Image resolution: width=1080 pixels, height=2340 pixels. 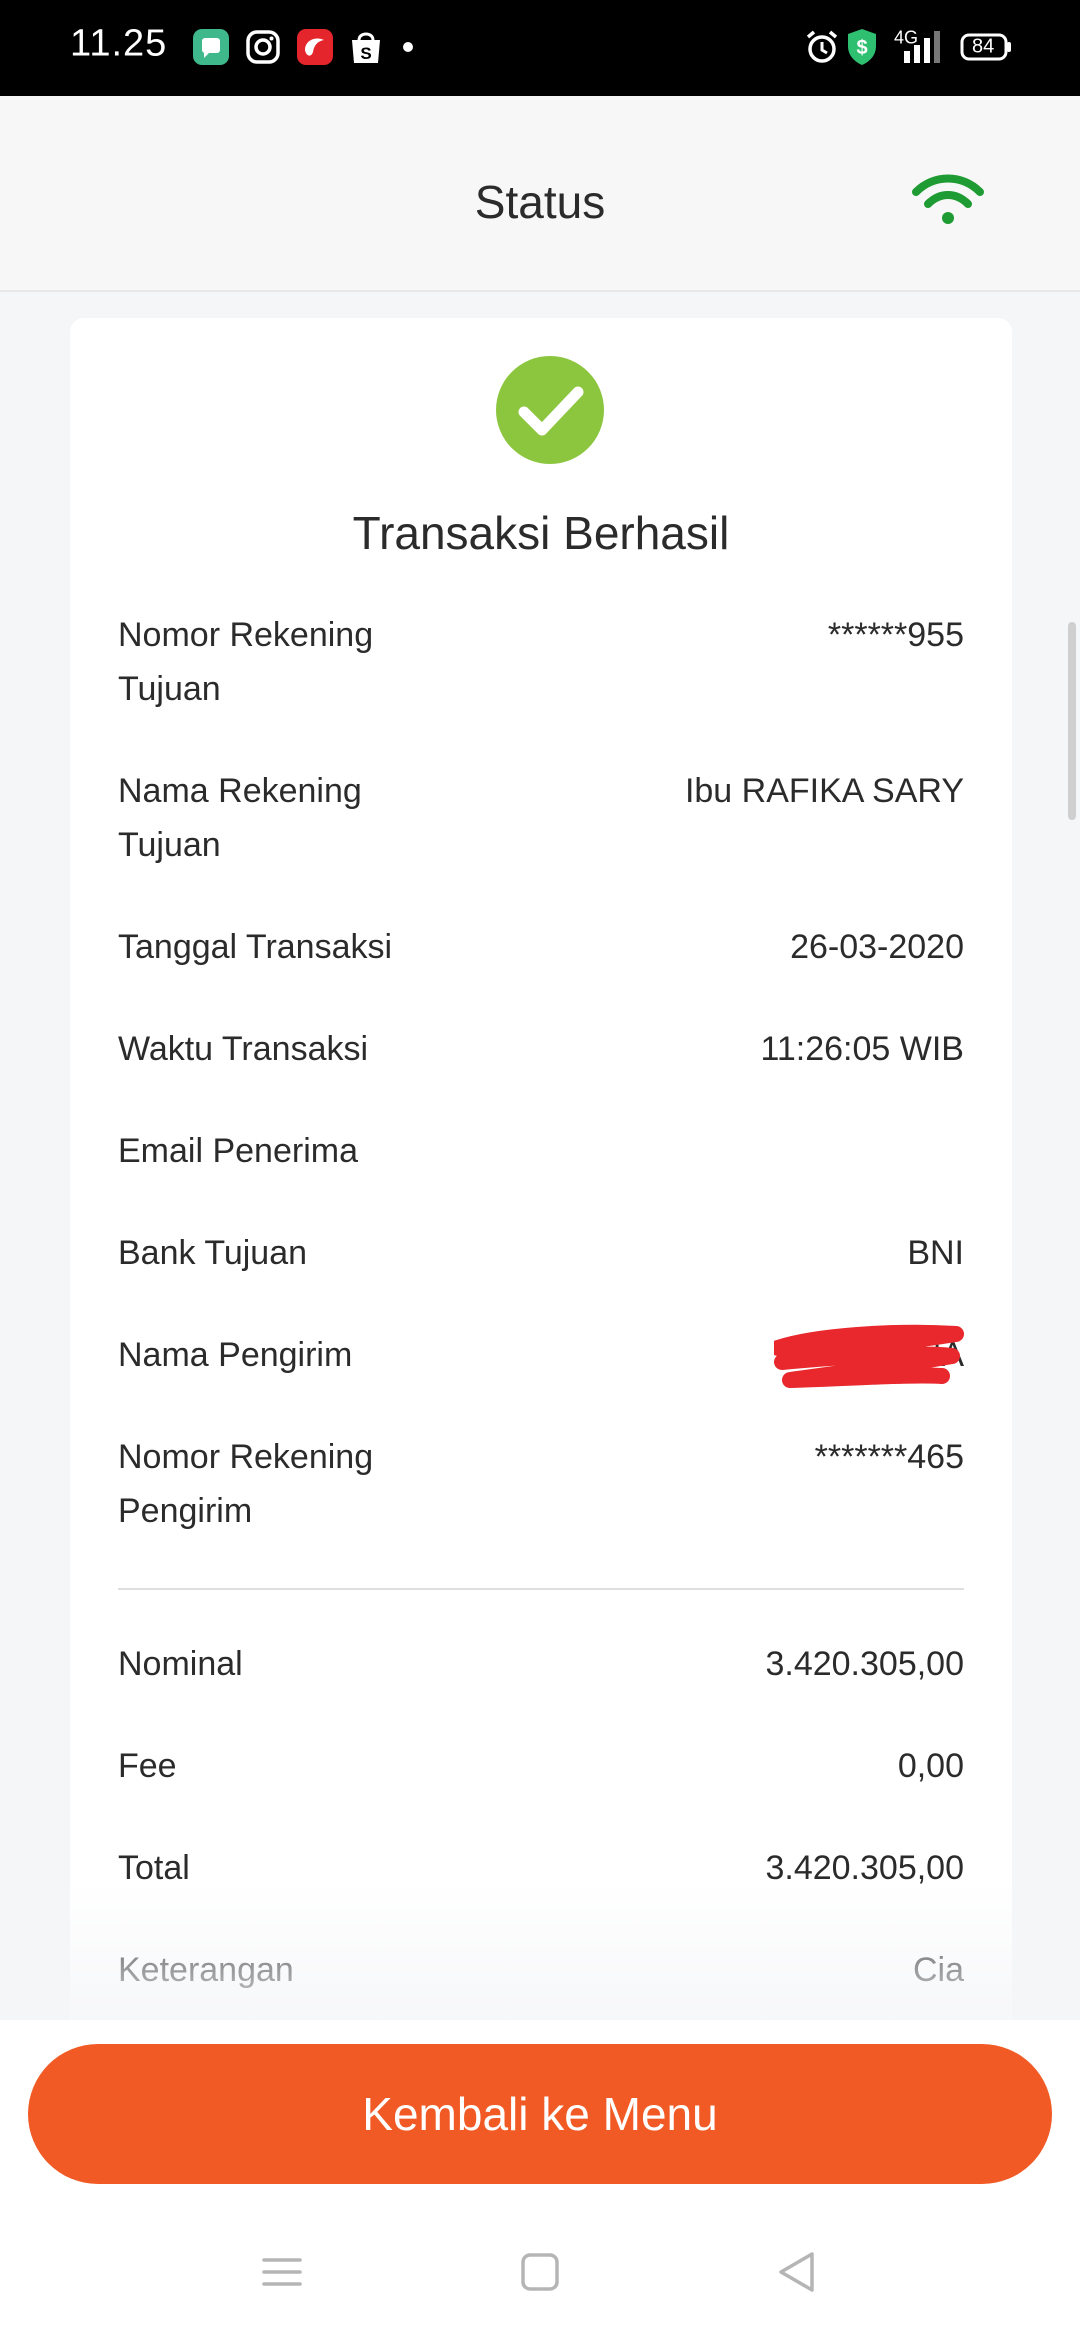 I want to click on bottom-bar: Kembali ke Menu, so click(x=540, y=2180).